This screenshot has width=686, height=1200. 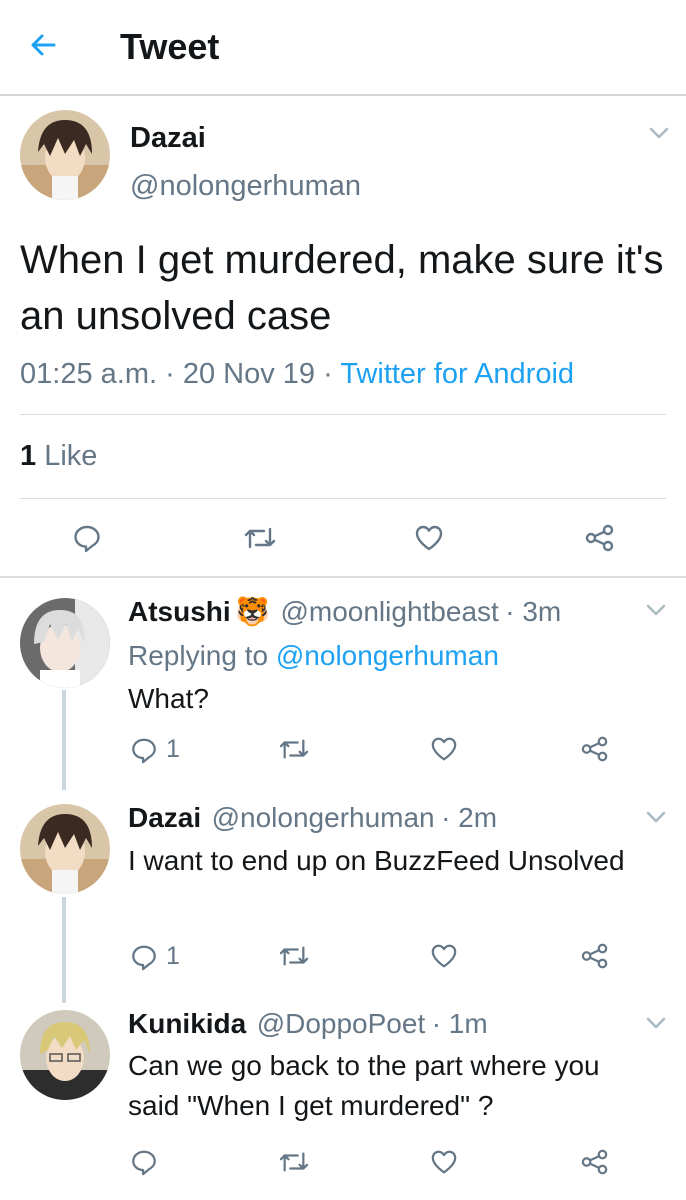 I want to click on tiger-face-icon: 🐯, so click(x=253, y=611).